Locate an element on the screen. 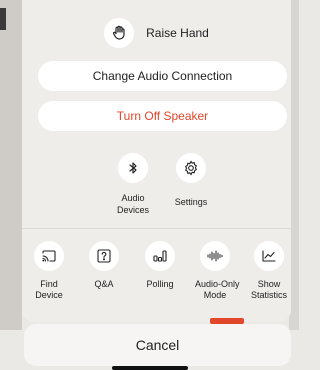 The width and height of the screenshot is (320, 370). poll-icon is located at coordinates (160, 256).